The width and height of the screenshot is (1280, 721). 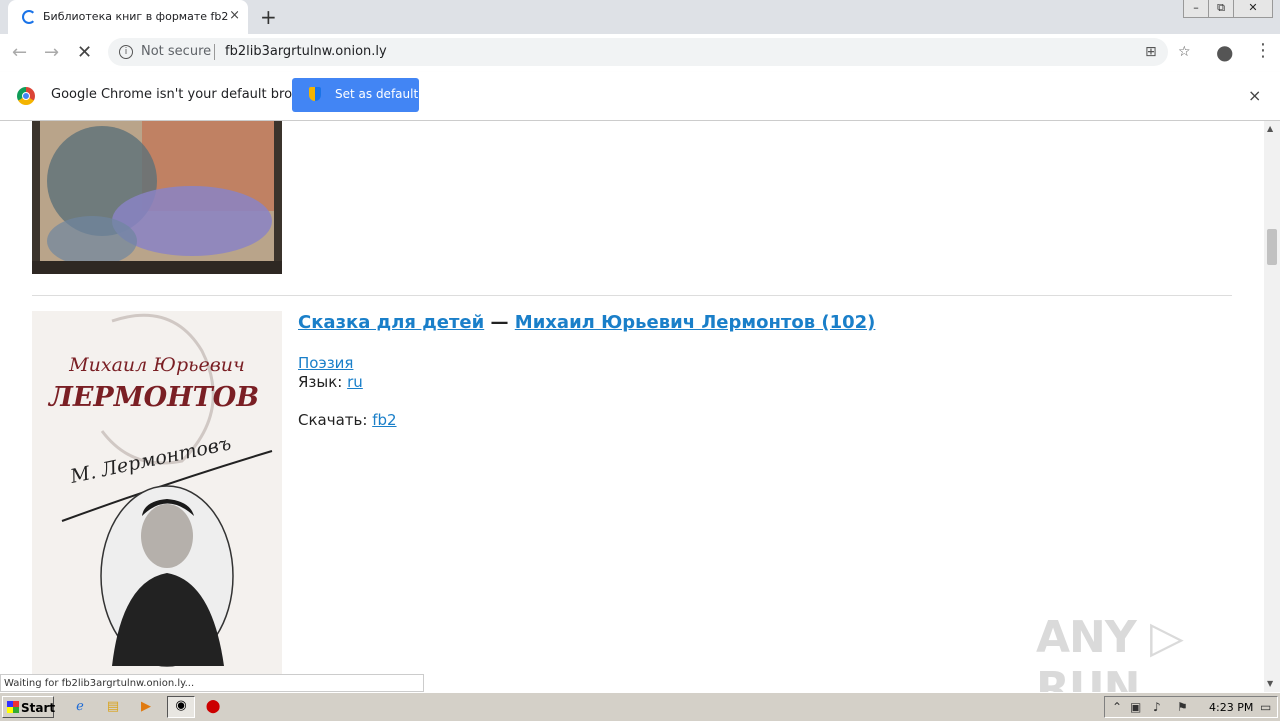 What do you see at coordinates (29, 17) in the screenshot?
I see `loading-spinner-icon` at bounding box center [29, 17].